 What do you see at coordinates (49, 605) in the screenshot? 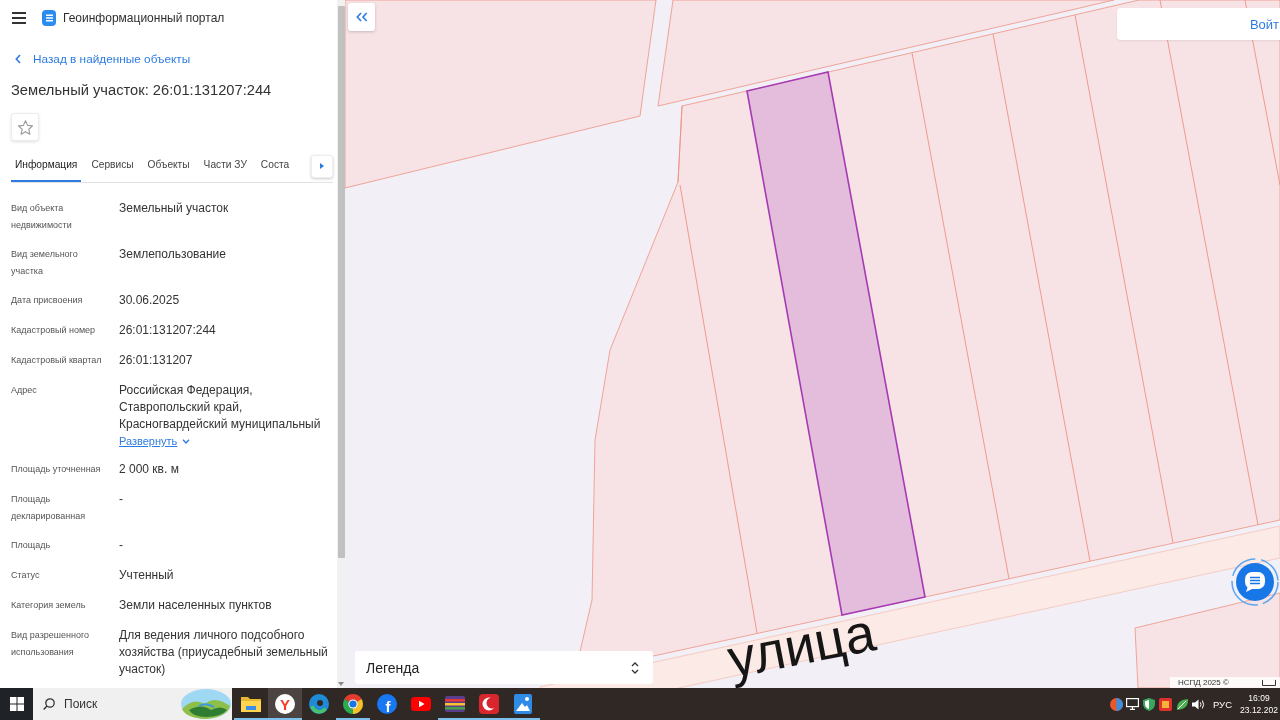
I see `property-label: Категория земель` at bounding box center [49, 605].